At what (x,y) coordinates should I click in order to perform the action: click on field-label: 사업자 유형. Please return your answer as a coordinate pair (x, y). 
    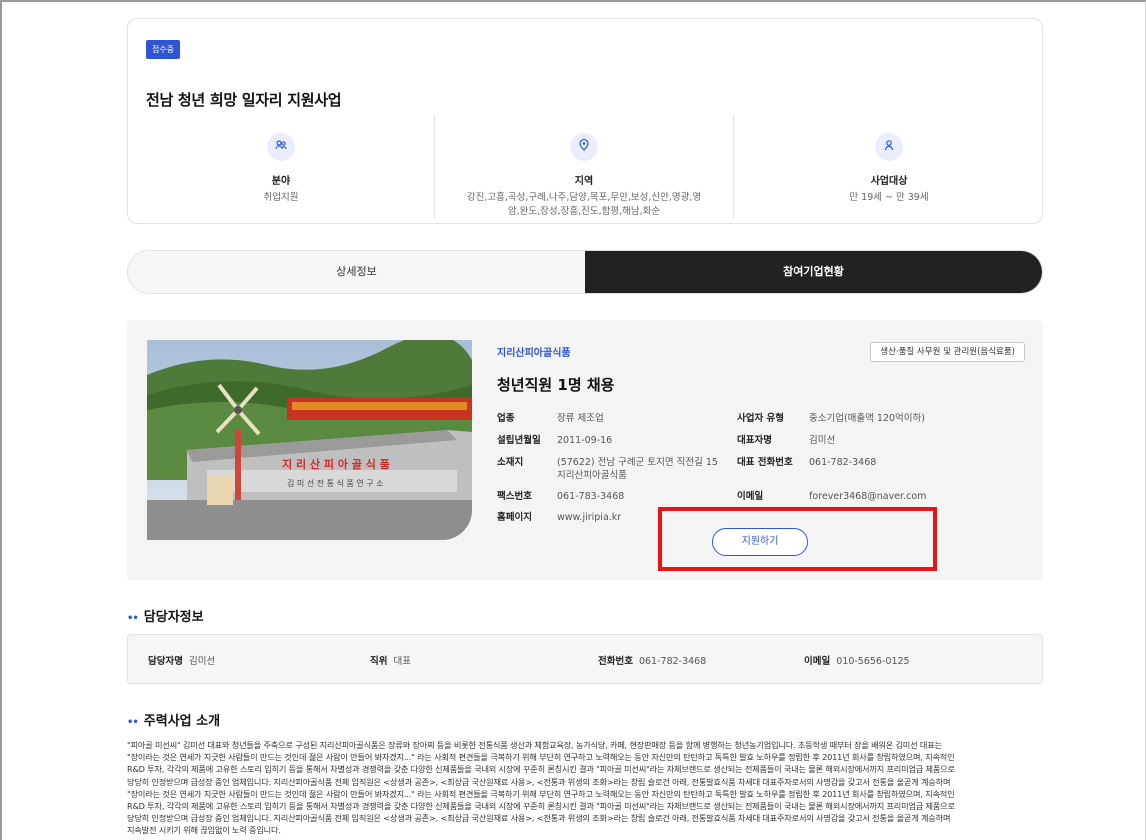
    Looking at the image, I should click on (761, 418).